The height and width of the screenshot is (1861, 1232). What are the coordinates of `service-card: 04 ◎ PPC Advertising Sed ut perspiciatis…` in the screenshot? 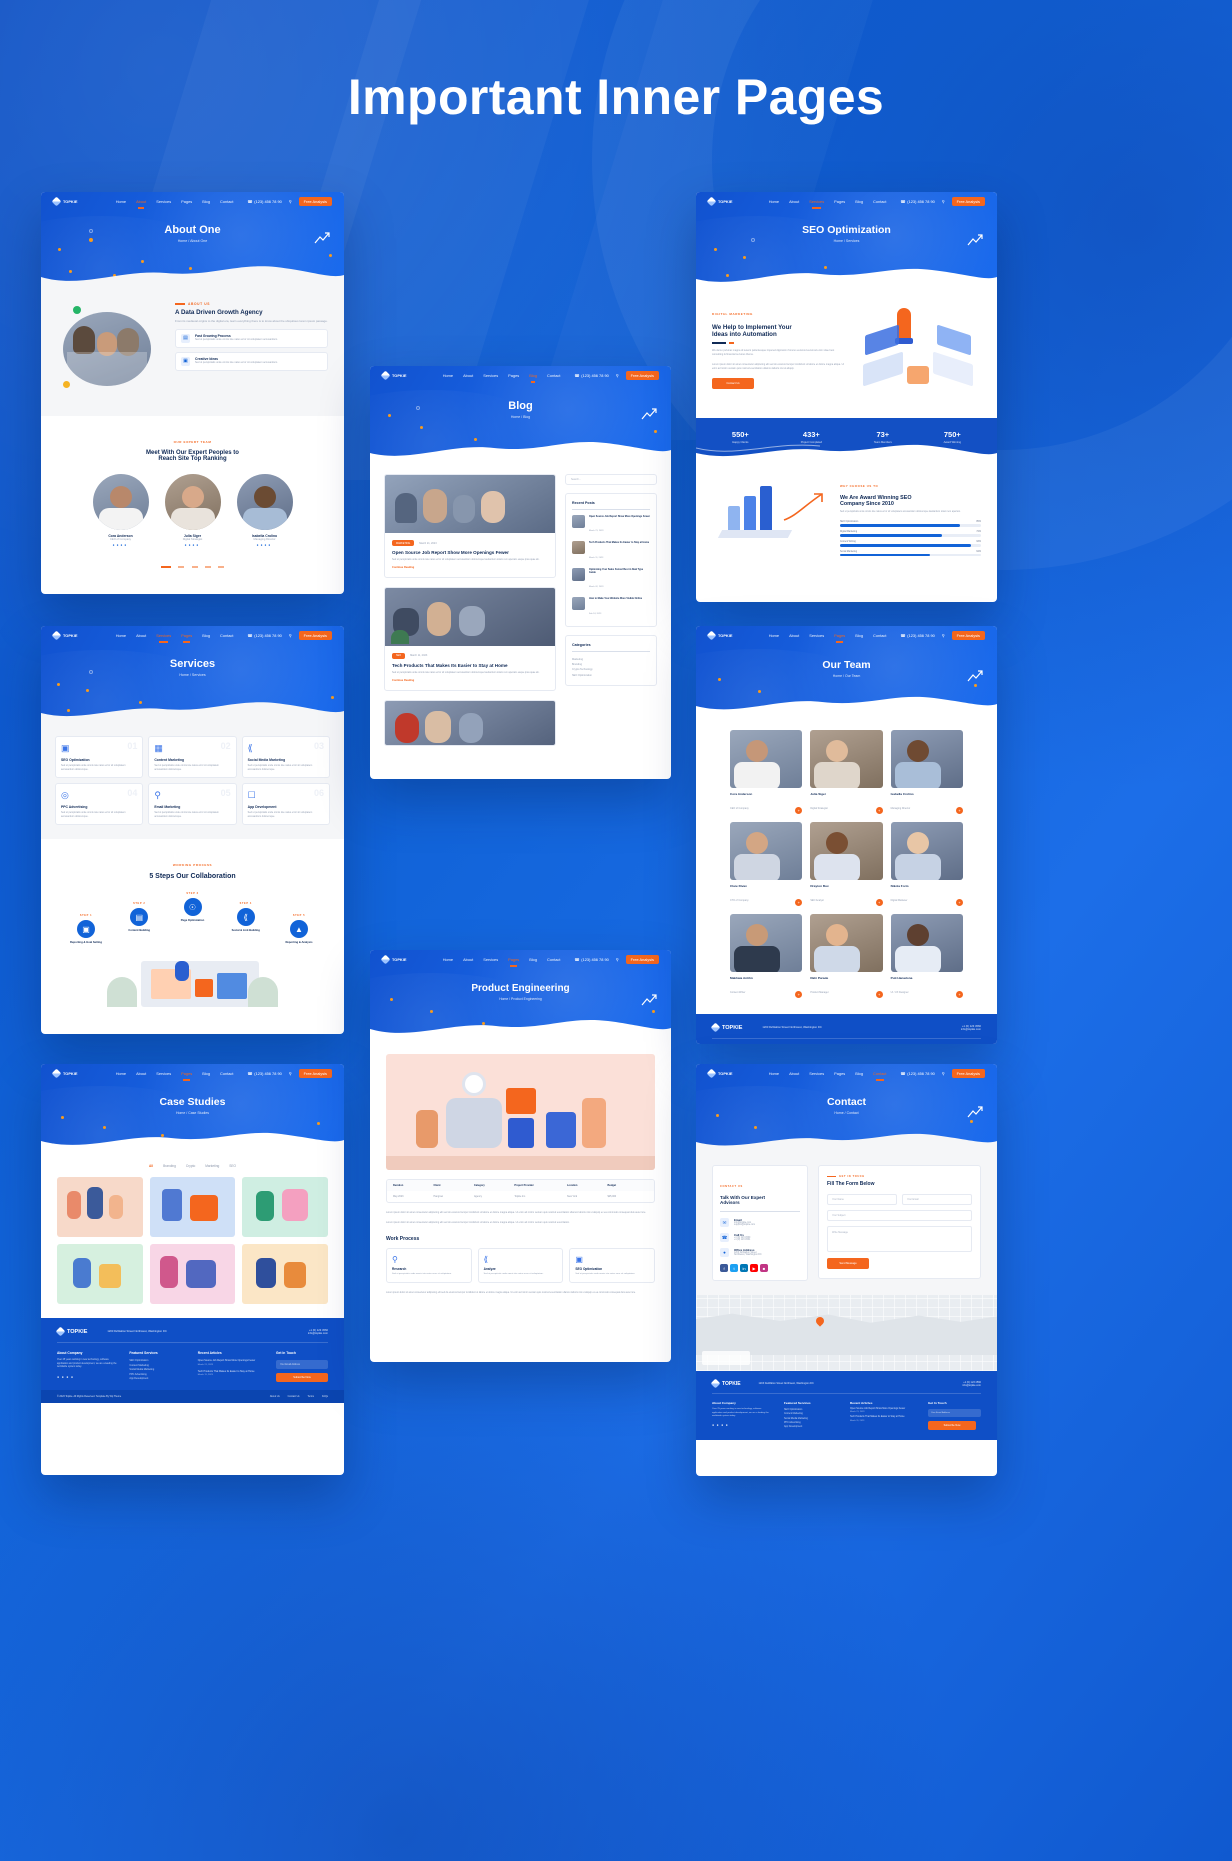 It's located at (99, 804).